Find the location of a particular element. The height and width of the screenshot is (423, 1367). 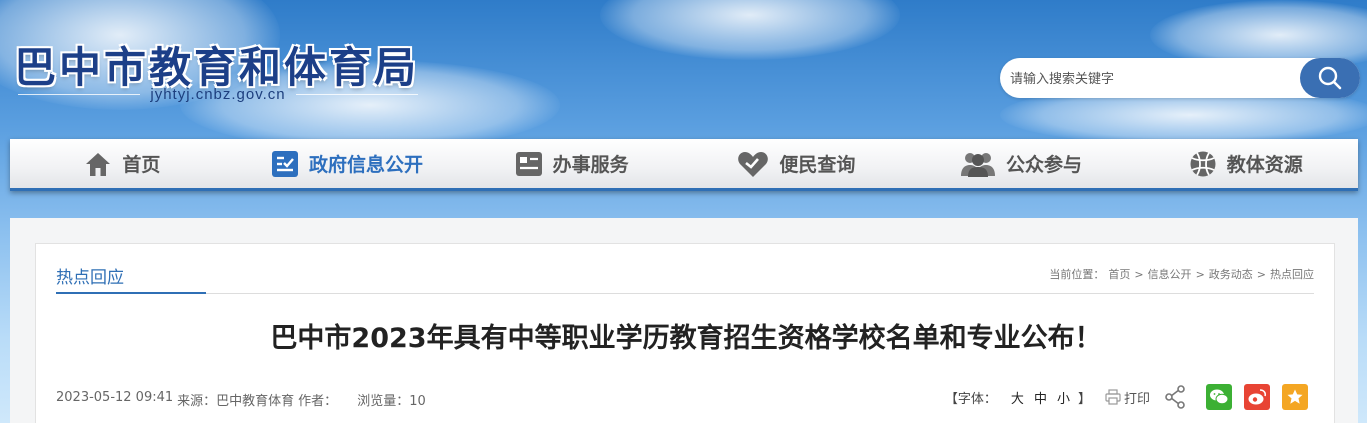

breadcrumb-gov-news: 政务动态 is located at coordinates (1231, 274).